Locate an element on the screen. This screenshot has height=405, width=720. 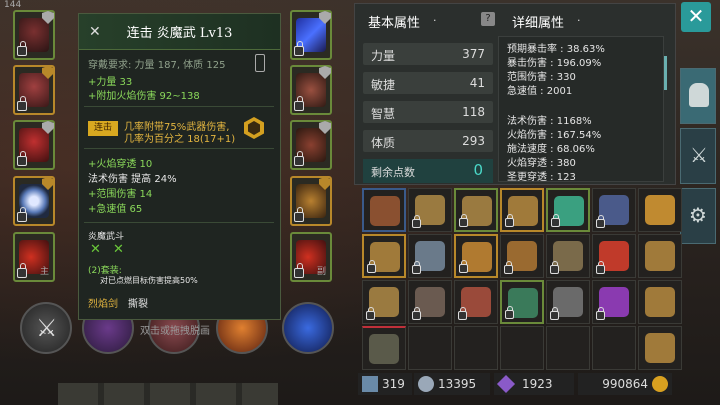
stat-strength: +力量 33 is located at coordinates (110, 82).